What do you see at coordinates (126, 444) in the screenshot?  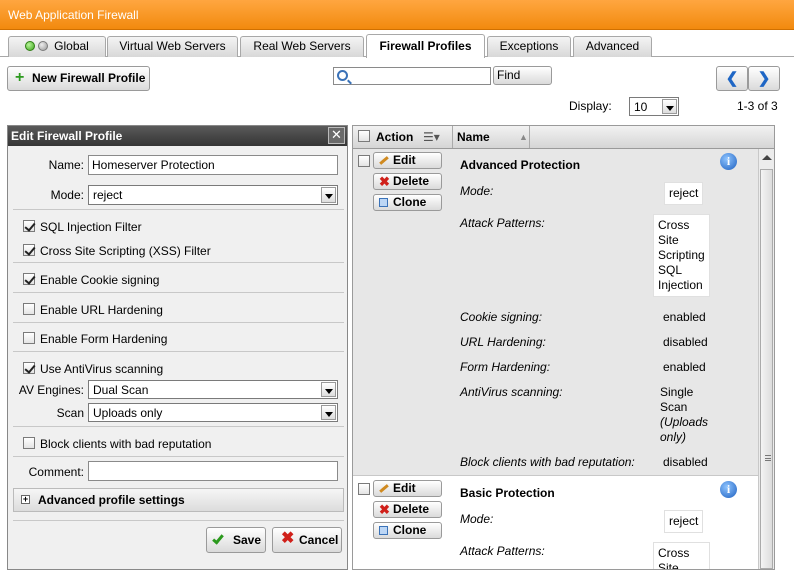 I see `bad-reputation-label: Block clients with bad reputation` at bounding box center [126, 444].